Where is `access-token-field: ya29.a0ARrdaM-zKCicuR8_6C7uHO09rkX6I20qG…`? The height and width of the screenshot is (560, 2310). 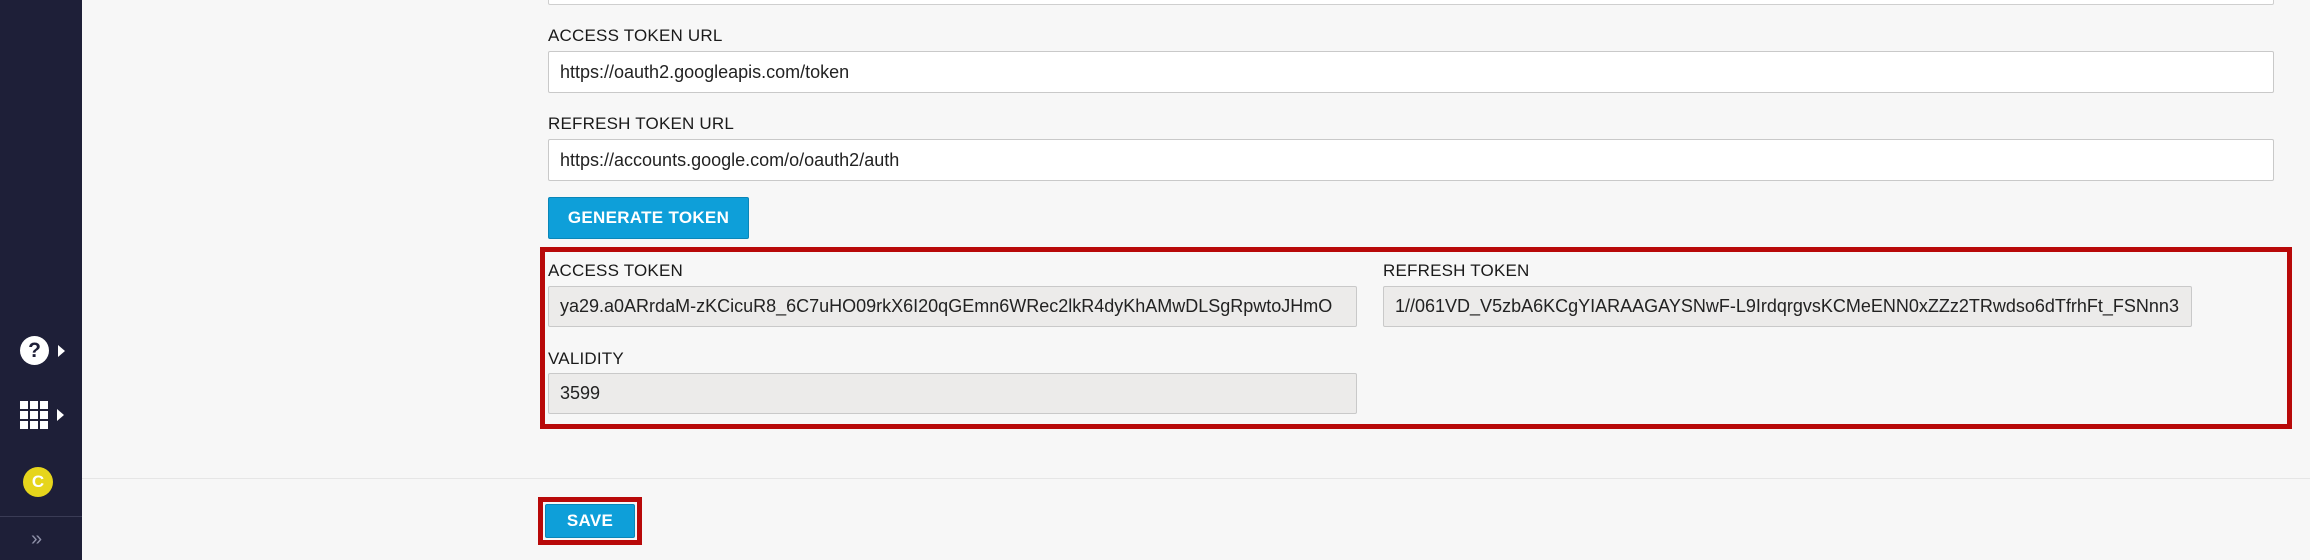 access-token-field: ya29.a0ARrdaM-zKCicuR8_6C7uHO09rkX6I20qG… is located at coordinates (952, 306).